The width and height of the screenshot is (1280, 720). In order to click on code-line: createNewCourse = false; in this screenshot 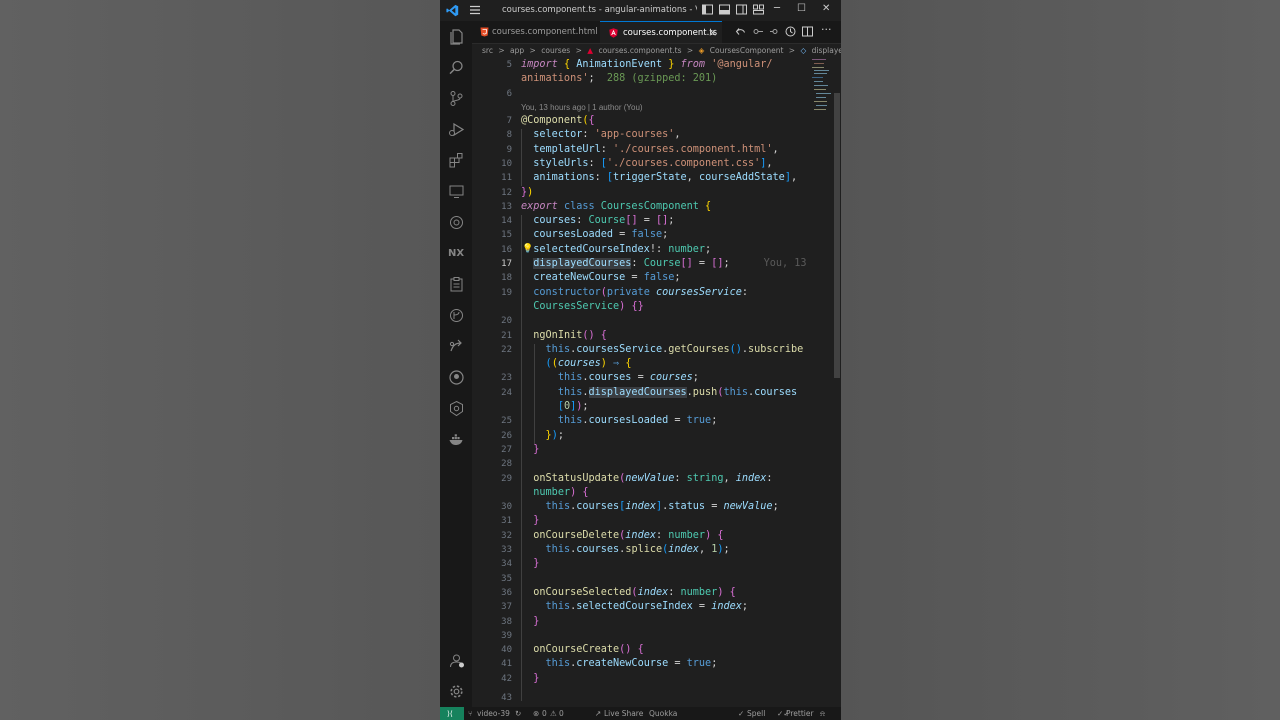, I will do `click(607, 278)`.